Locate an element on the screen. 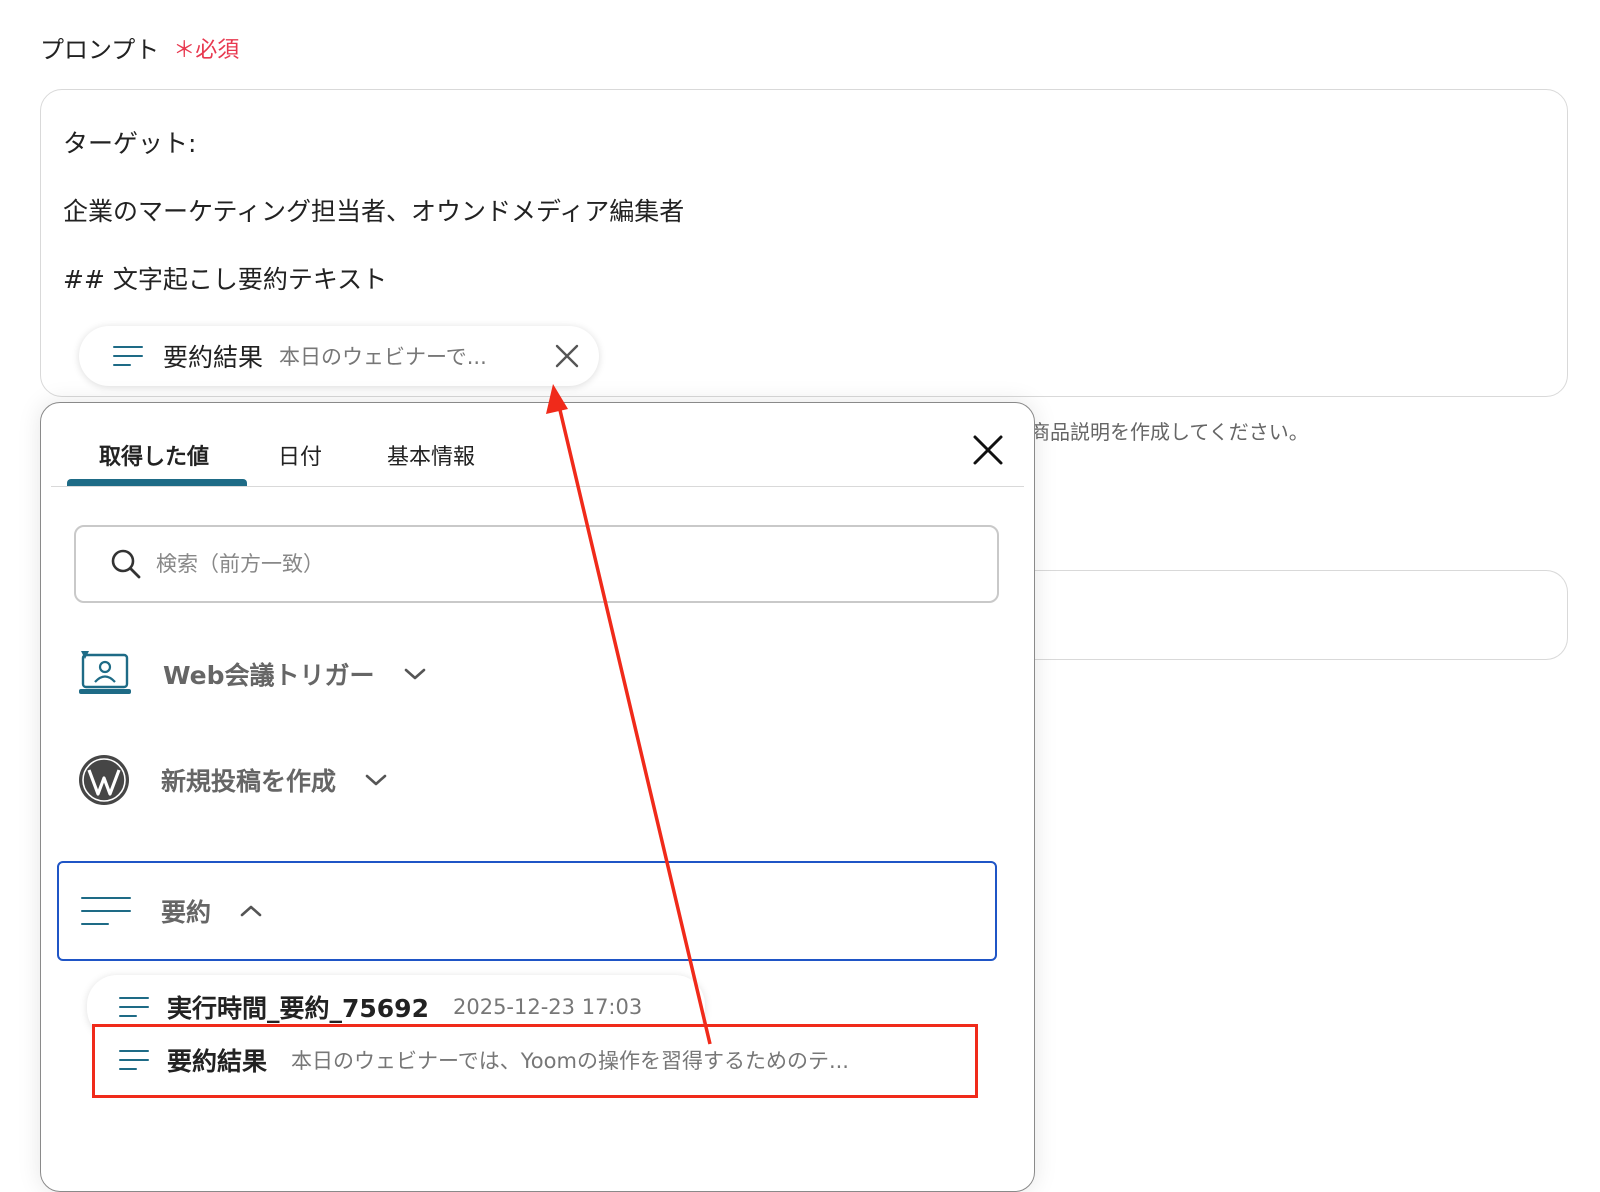 Image resolution: width=1600 pixels, height=1192 pixels. tab-date: 日付 is located at coordinates (300, 455).